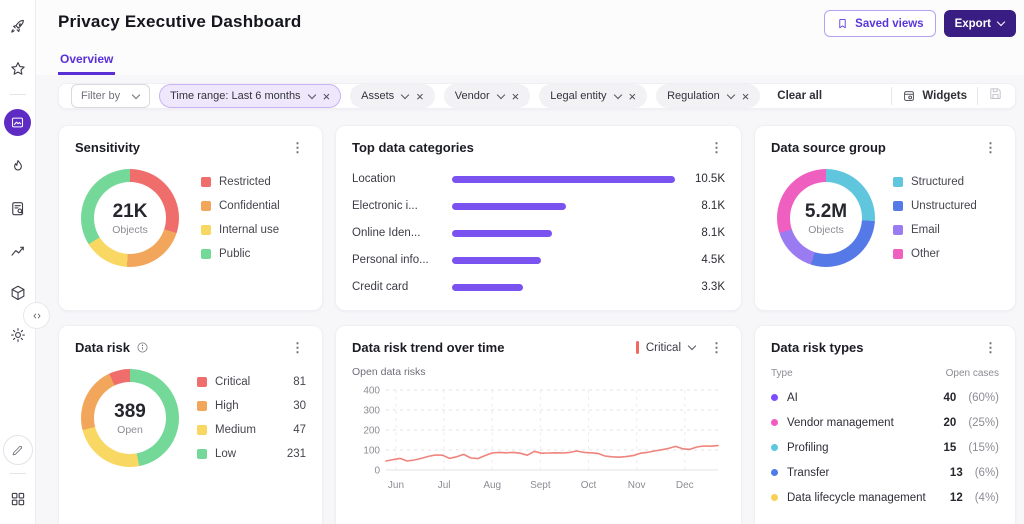 This screenshot has height=524, width=1024. What do you see at coordinates (880, 23) in the screenshot?
I see `saved-views-button: Saved views` at bounding box center [880, 23].